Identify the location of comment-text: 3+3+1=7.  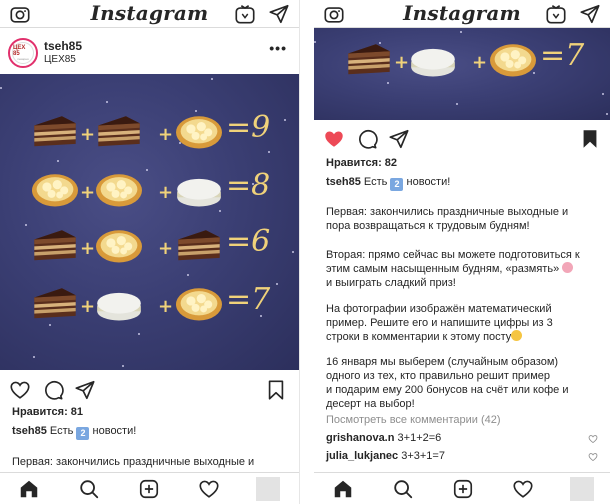
(423, 456).